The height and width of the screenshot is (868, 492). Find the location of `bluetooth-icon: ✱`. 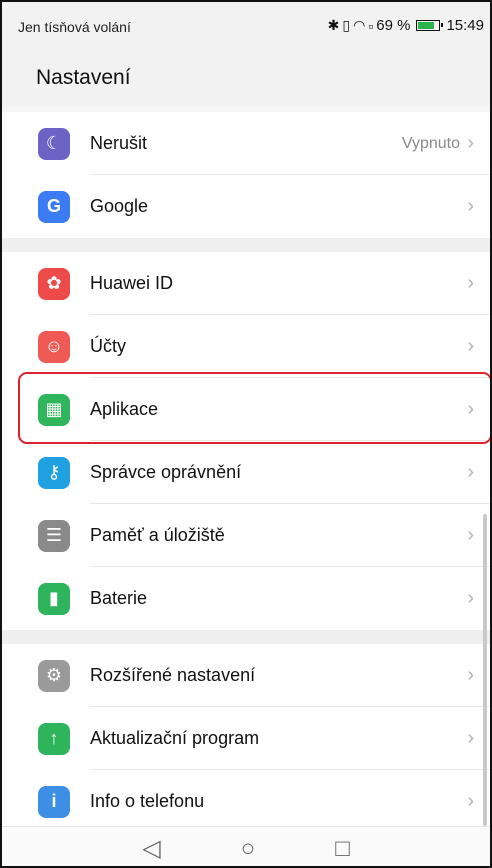

bluetooth-icon: ✱ is located at coordinates (333, 25).